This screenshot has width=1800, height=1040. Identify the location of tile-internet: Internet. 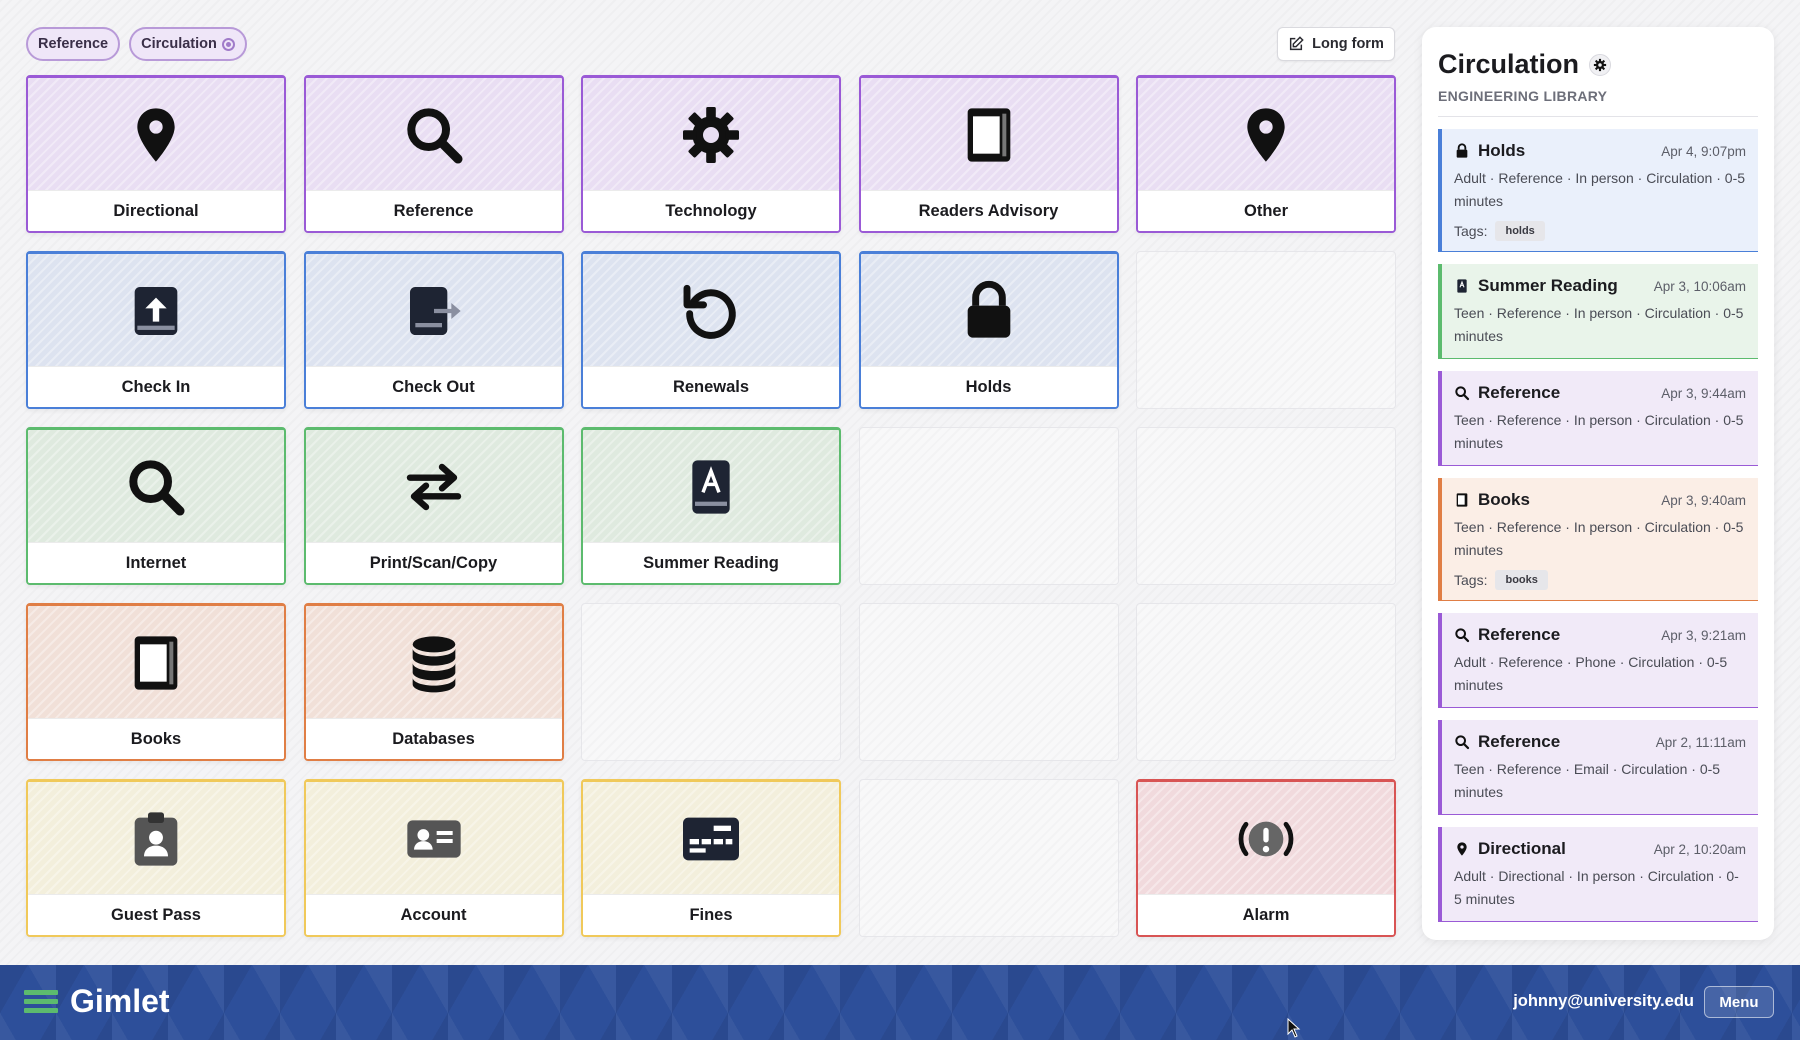
(156, 506).